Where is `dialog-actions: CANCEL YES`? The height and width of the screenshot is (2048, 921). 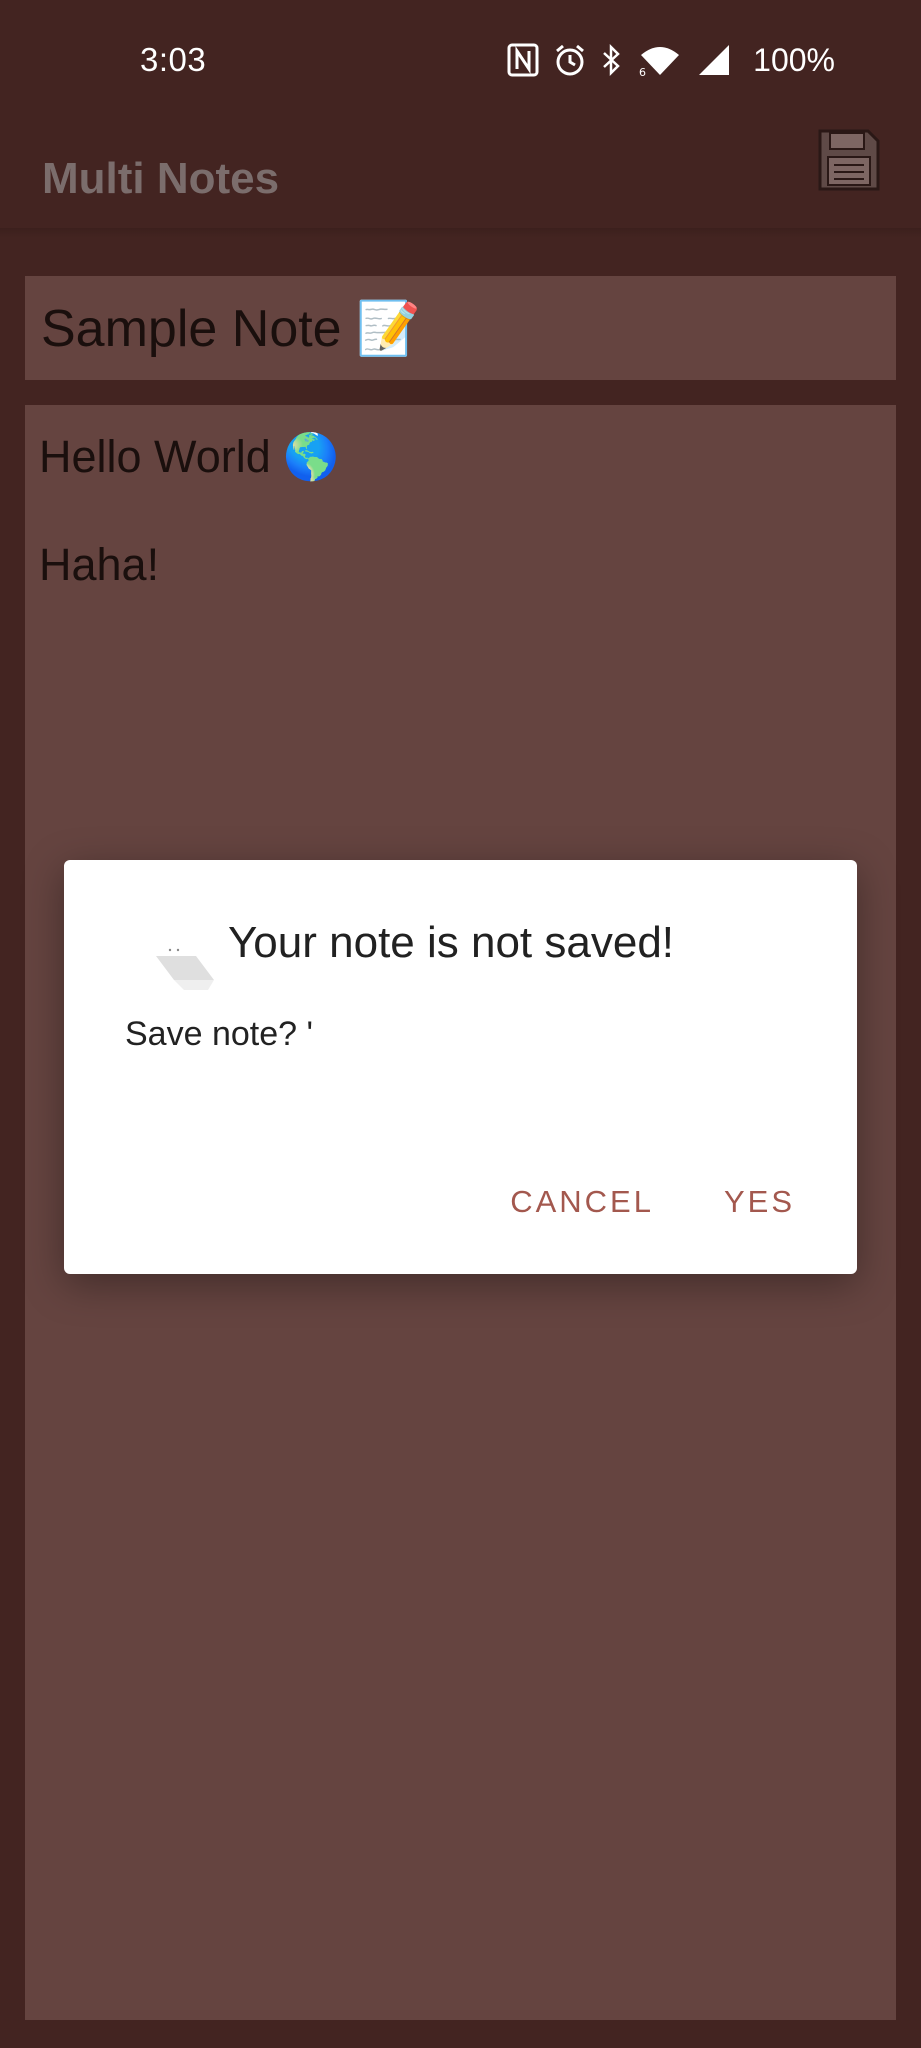
dialog-actions: CANCEL YES is located at coordinates (652, 1202).